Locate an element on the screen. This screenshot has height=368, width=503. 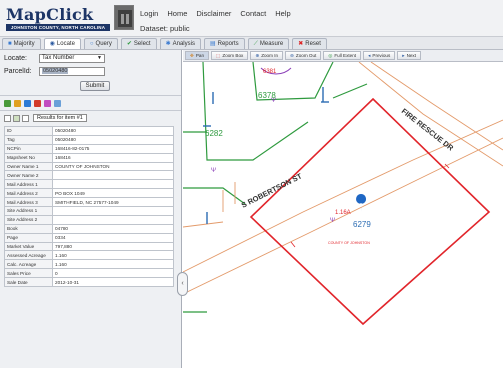
tab-locate: ◉ Locate is located at coordinates (62, 43).